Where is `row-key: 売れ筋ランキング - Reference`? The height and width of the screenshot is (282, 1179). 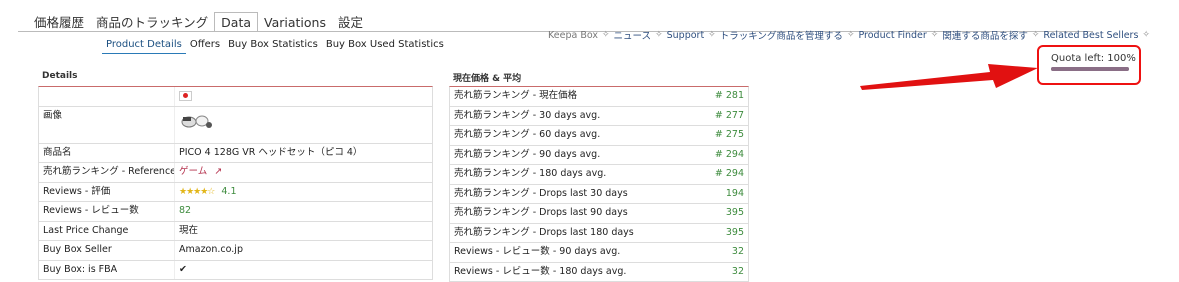
row-key: 売れ筋ランキング - Reference is located at coordinates (107, 172).